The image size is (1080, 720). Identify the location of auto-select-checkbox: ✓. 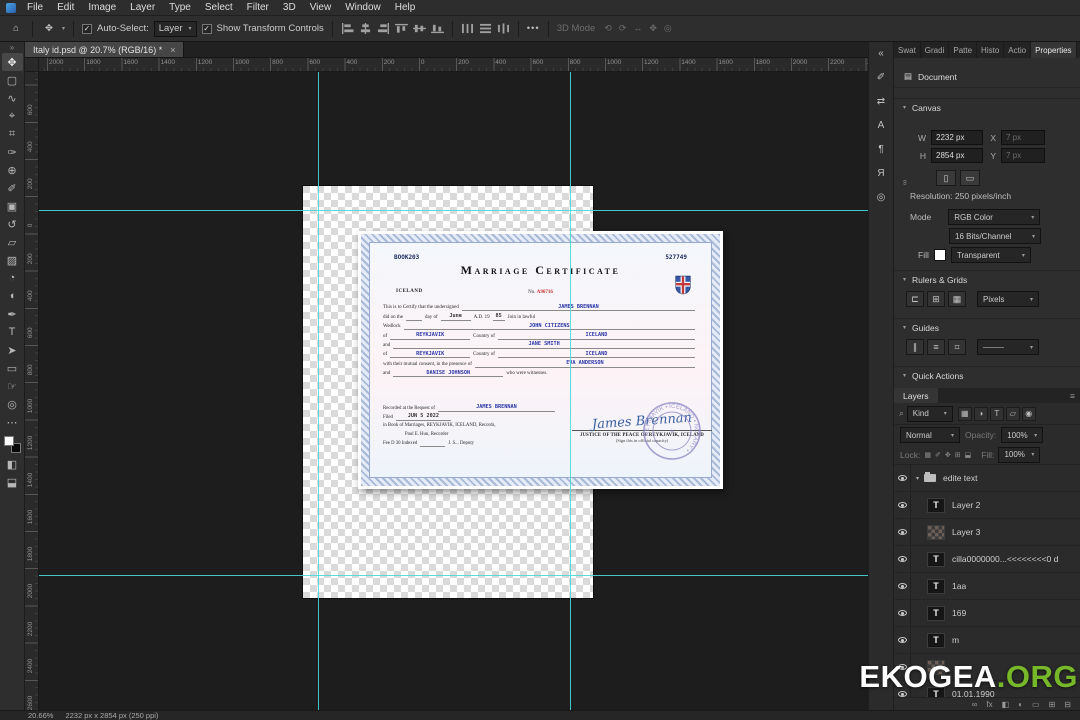
(87, 28).